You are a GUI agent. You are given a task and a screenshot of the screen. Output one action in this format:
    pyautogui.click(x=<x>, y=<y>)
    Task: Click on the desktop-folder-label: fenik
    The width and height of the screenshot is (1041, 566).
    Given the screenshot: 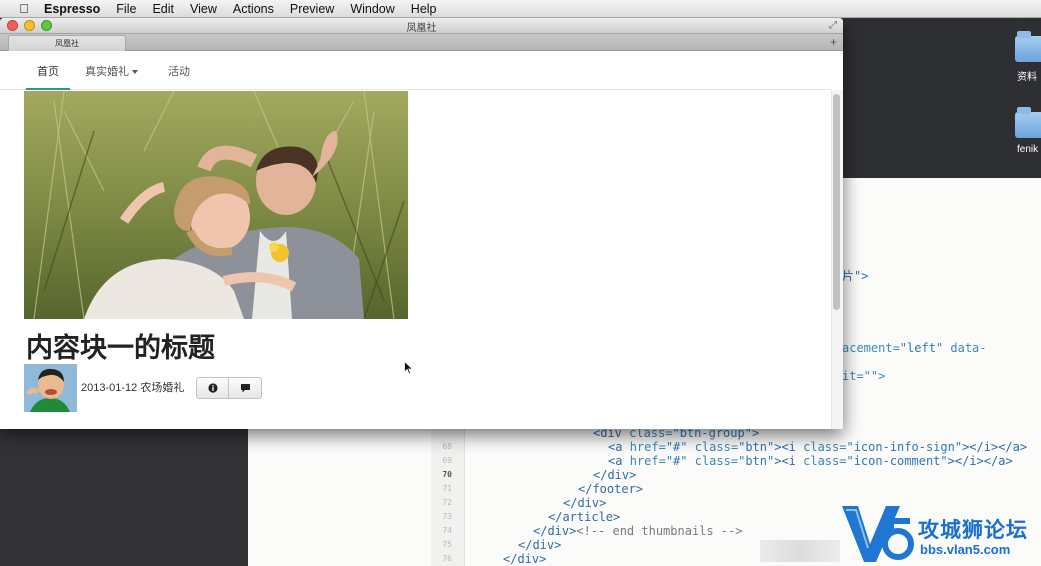 What is the action you would take?
    pyautogui.click(x=1028, y=149)
    